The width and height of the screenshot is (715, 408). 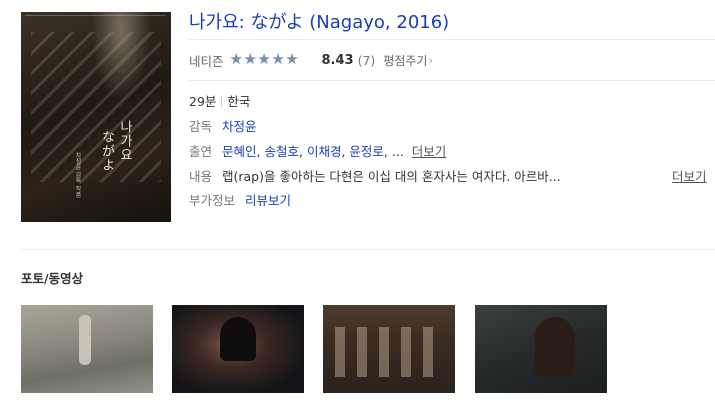 What do you see at coordinates (212, 200) in the screenshot?
I see `extra-info-label: 부가정보` at bounding box center [212, 200].